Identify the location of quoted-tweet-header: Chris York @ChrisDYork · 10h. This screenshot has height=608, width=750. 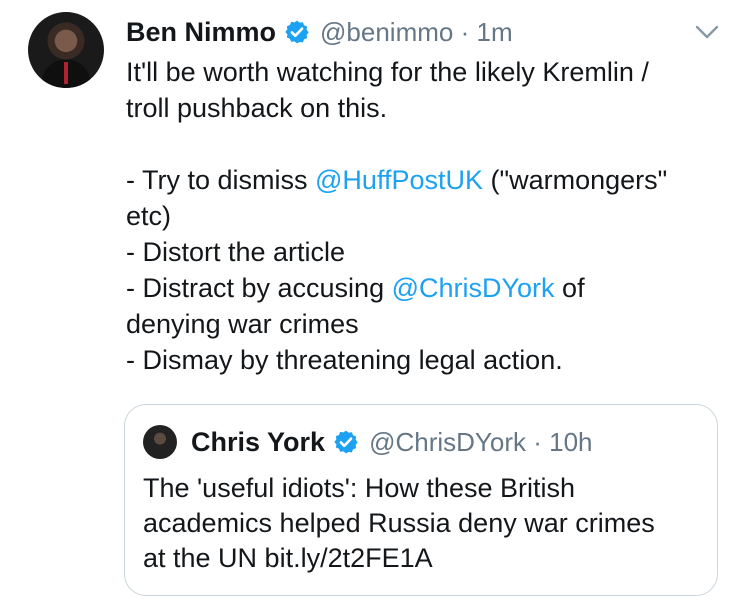
(392, 442).